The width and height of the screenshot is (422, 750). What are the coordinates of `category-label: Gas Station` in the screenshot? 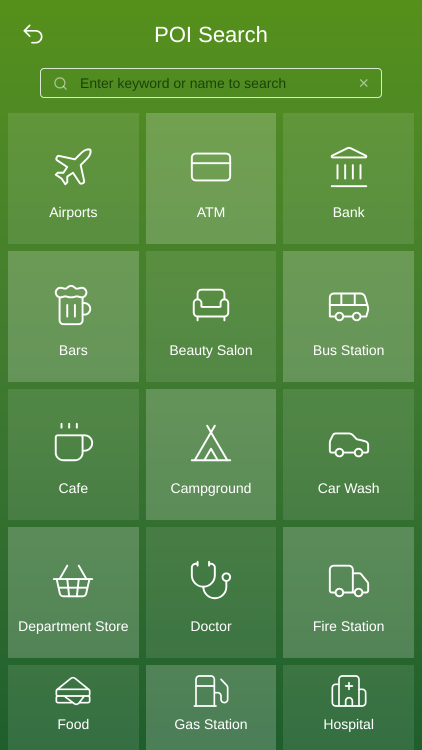 It's located at (211, 724).